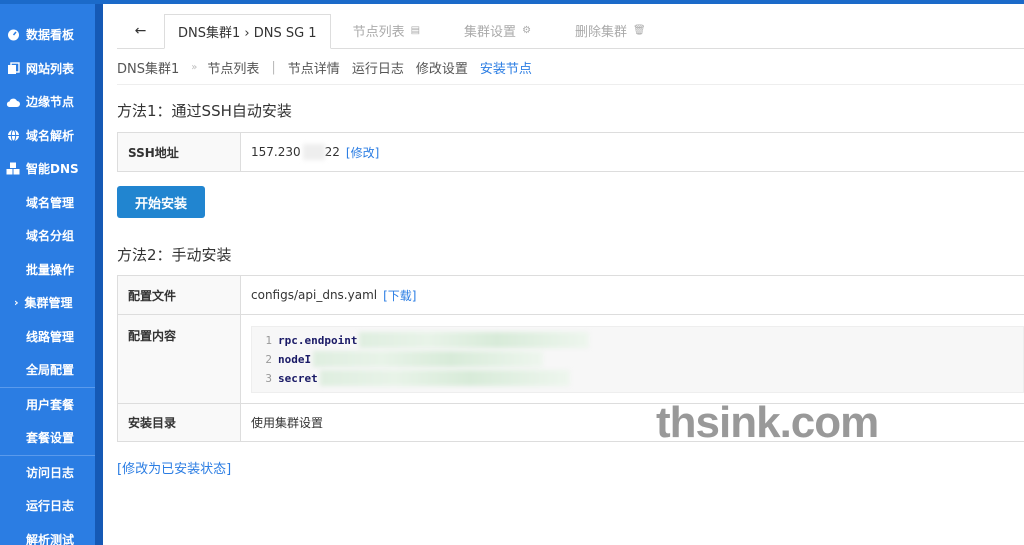 The height and width of the screenshot is (545, 1024). Describe the element at coordinates (179, 152) in the screenshot. I see `ssh-label: SSH地址` at that location.